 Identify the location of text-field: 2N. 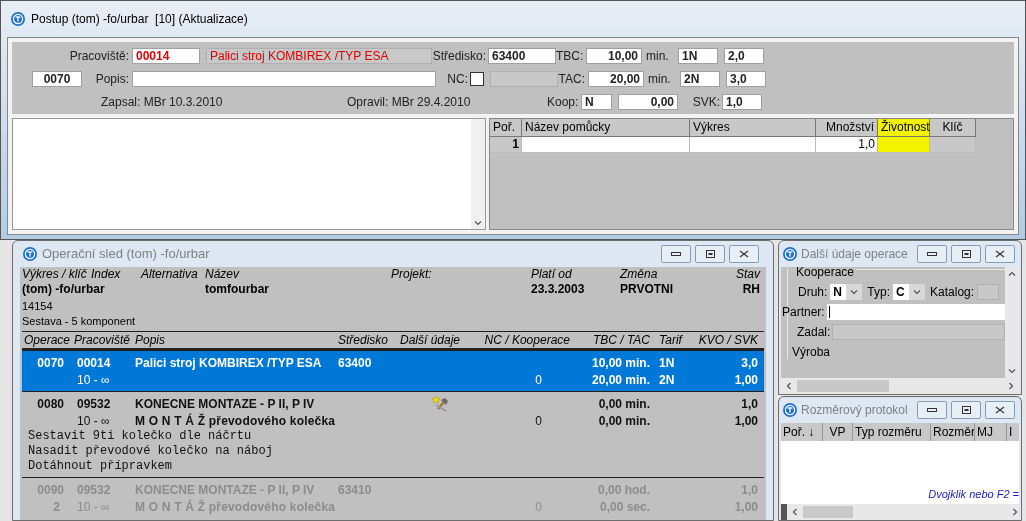
(700, 79).